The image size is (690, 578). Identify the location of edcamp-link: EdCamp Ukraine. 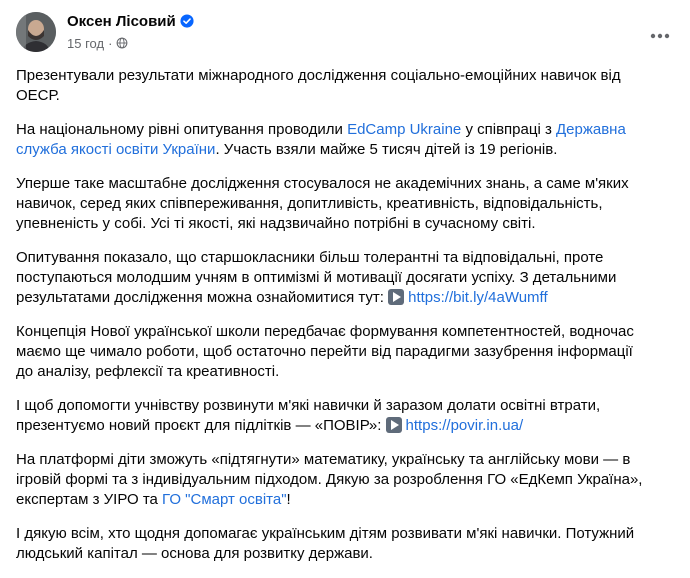
(404, 129).